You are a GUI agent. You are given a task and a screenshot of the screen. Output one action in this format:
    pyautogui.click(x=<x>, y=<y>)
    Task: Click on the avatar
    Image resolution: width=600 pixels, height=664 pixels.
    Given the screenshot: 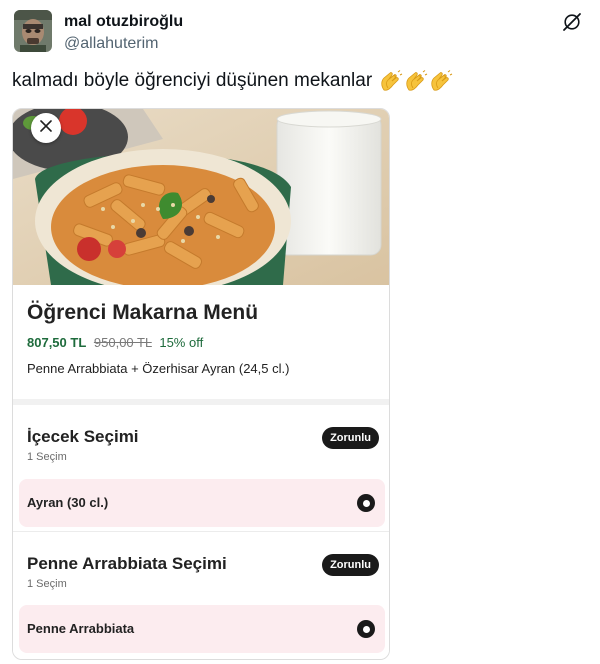 What is the action you would take?
    pyautogui.click(x=33, y=31)
    